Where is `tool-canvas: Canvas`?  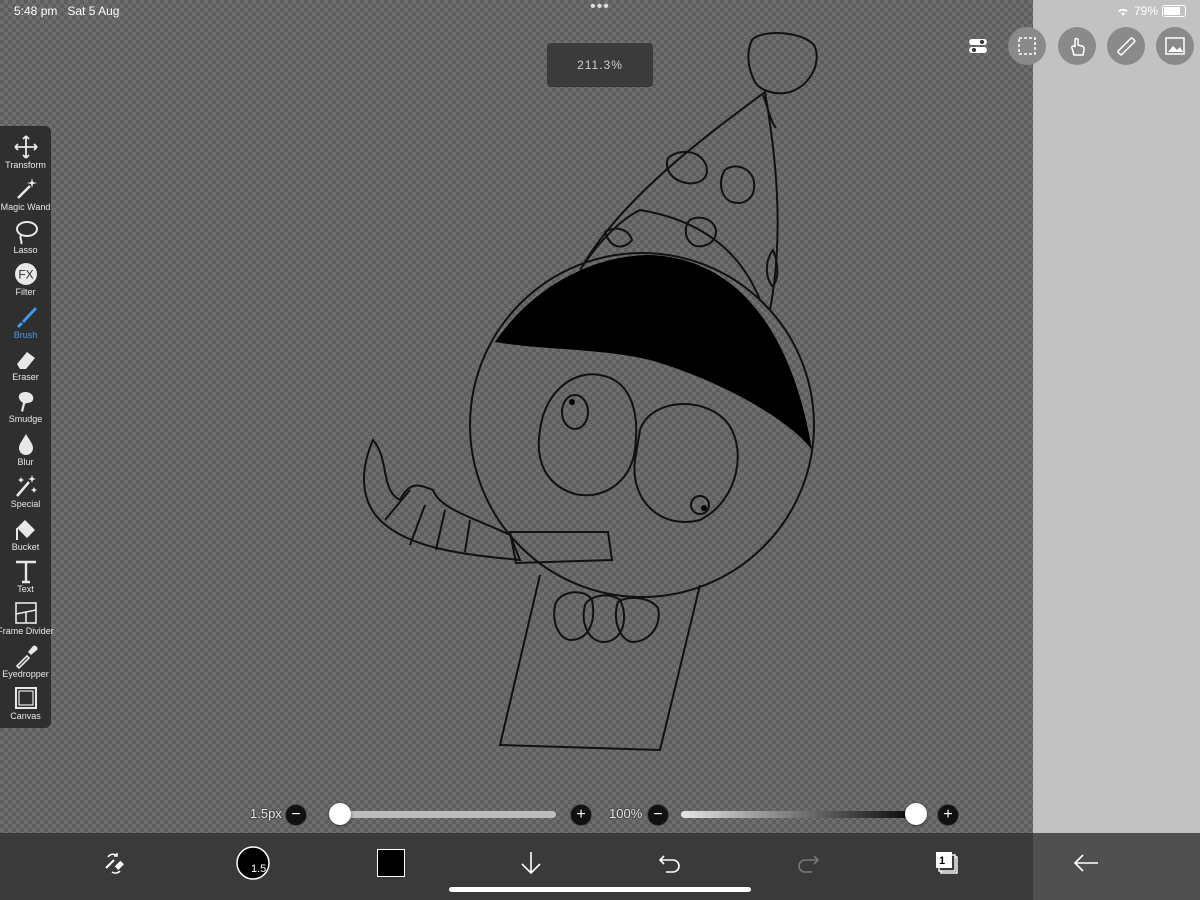
tool-canvas: Canvas is located at coordinates (25, 706).